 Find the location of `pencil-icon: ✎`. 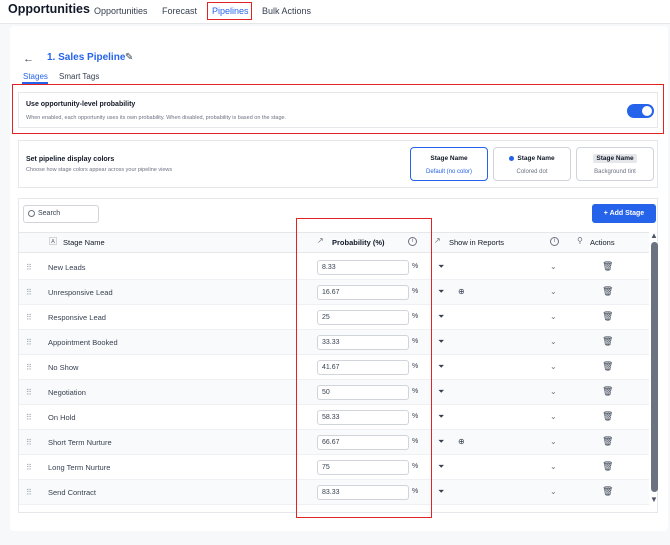

pencil-icon: ✎ is located at coordinates (129, 57).